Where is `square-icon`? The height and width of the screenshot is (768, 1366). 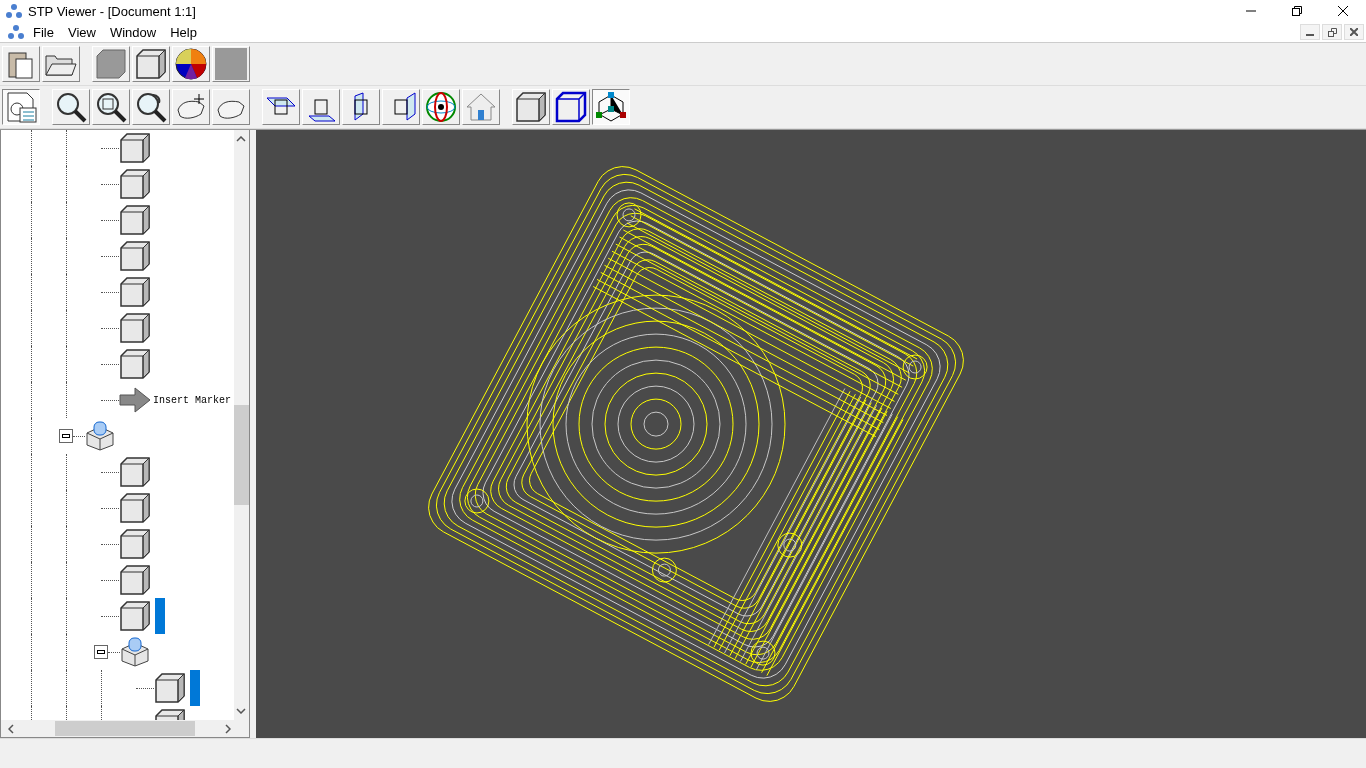 square-icon is located at coordinates (231, 64).